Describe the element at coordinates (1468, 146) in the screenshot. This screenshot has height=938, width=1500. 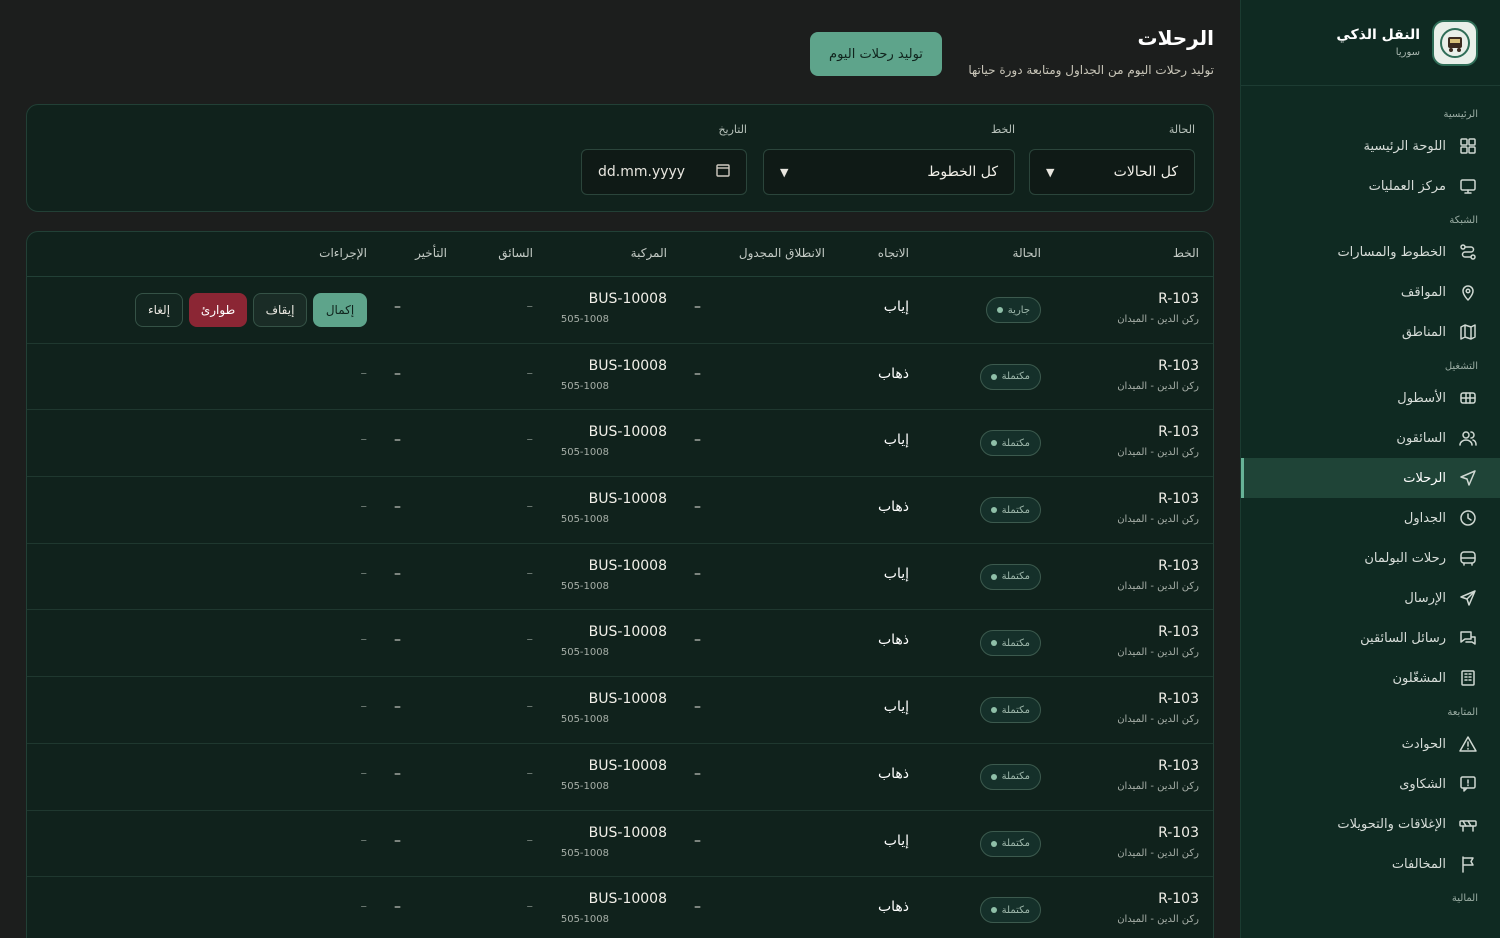
I see `grid-icon` at that location.